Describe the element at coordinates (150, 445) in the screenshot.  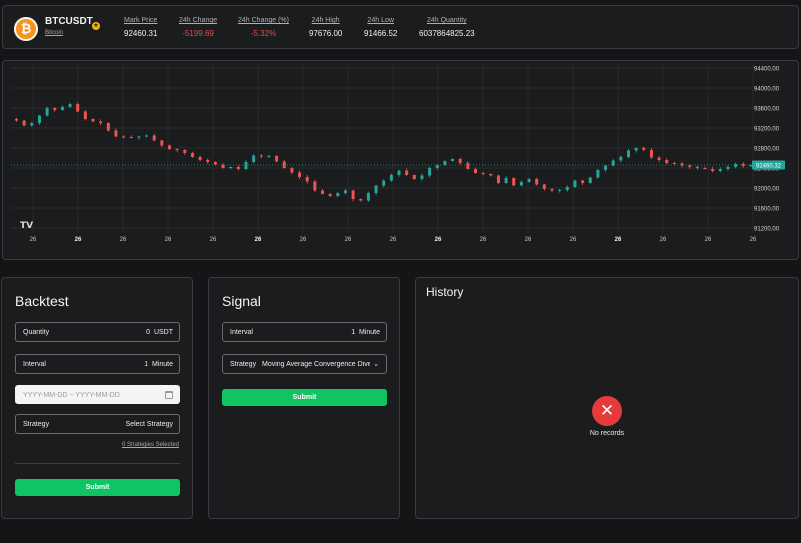
I see `strategies-selected-link: 0 Strategies Selected` at that location.